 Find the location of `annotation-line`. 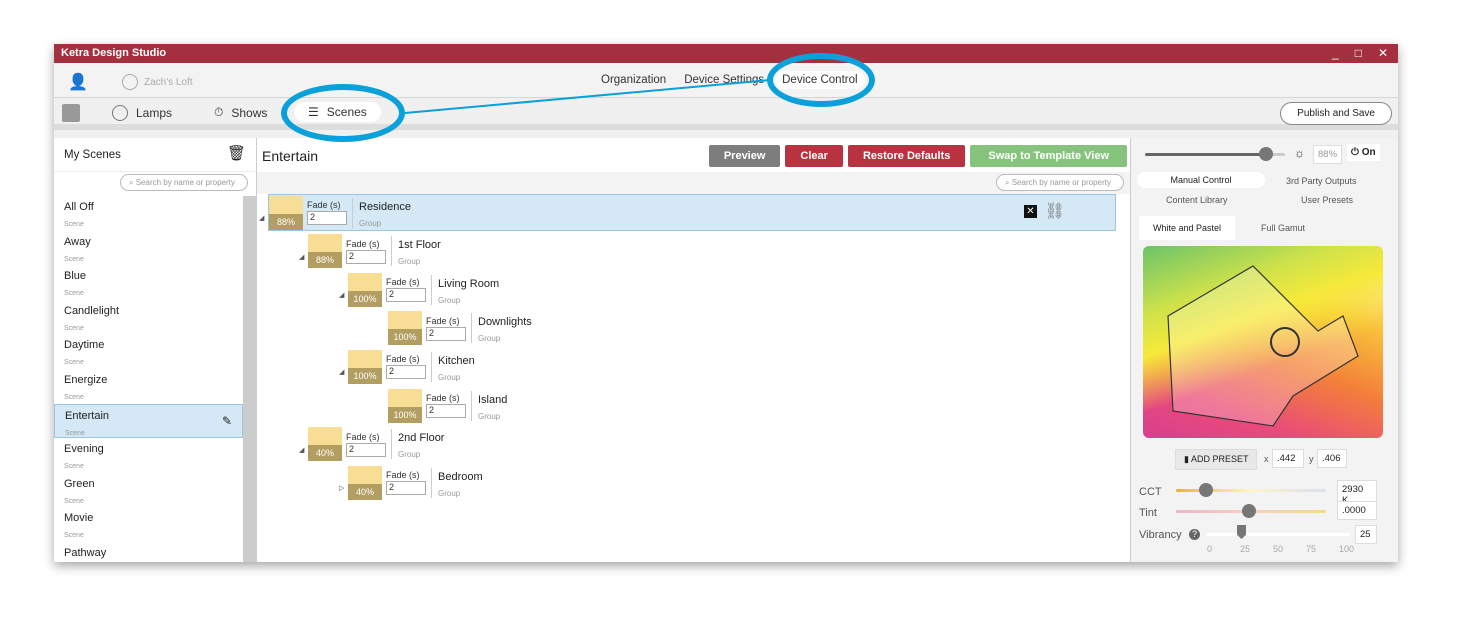

annotation-line is located at coordinates (587, 96).